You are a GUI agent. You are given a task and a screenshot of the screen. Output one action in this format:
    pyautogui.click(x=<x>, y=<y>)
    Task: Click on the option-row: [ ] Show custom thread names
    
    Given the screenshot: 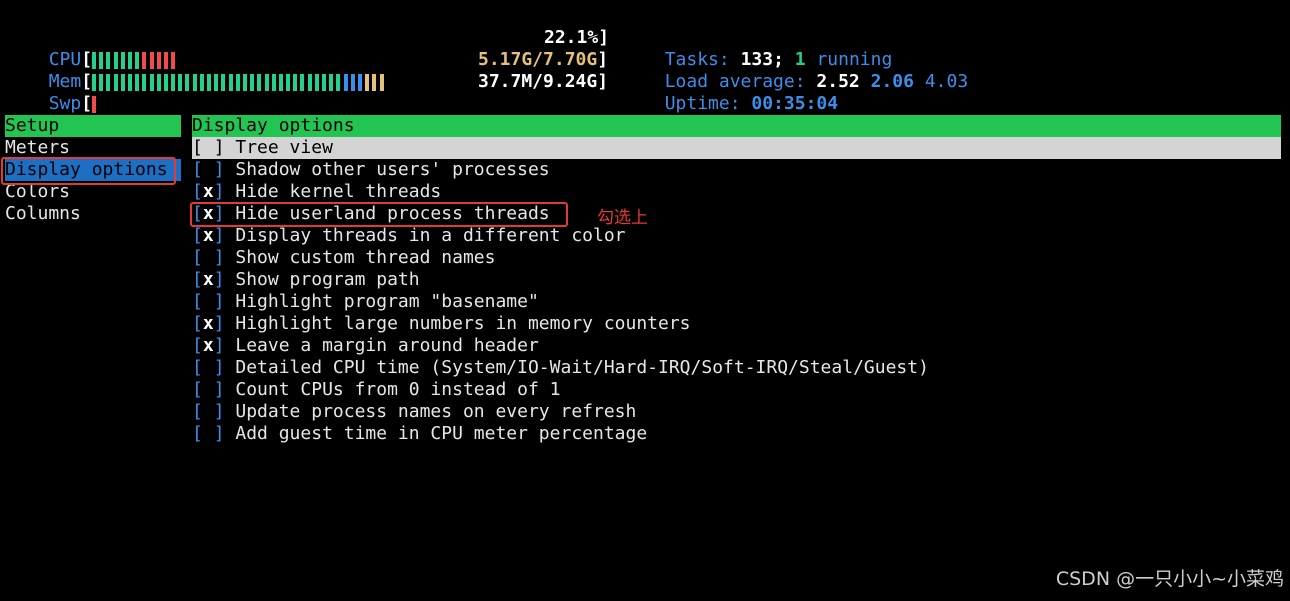 What is the action you would take?
    pyautogui.click(x=736, y=258)
    